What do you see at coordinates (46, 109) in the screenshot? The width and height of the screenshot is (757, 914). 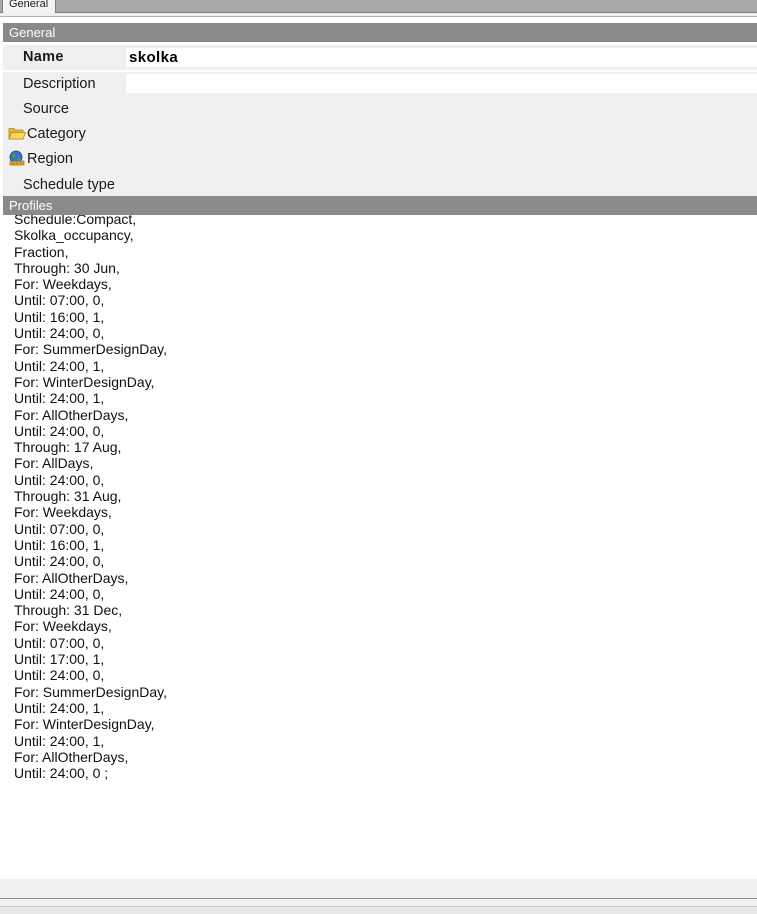 I see `source-label: Source` at bounding box center [46, 109].